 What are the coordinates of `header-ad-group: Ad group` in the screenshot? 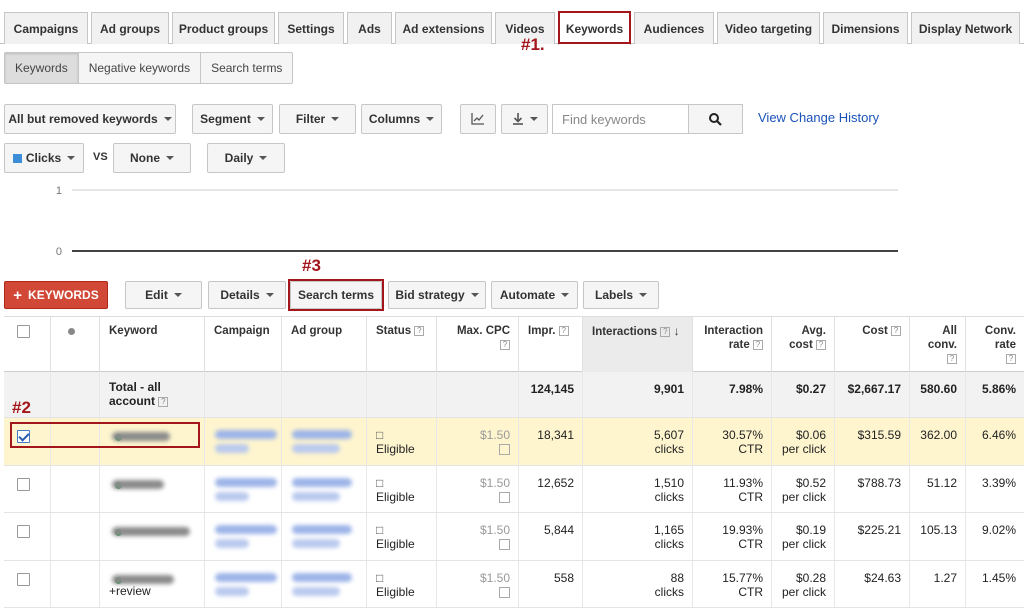 It's located at (323, 344).